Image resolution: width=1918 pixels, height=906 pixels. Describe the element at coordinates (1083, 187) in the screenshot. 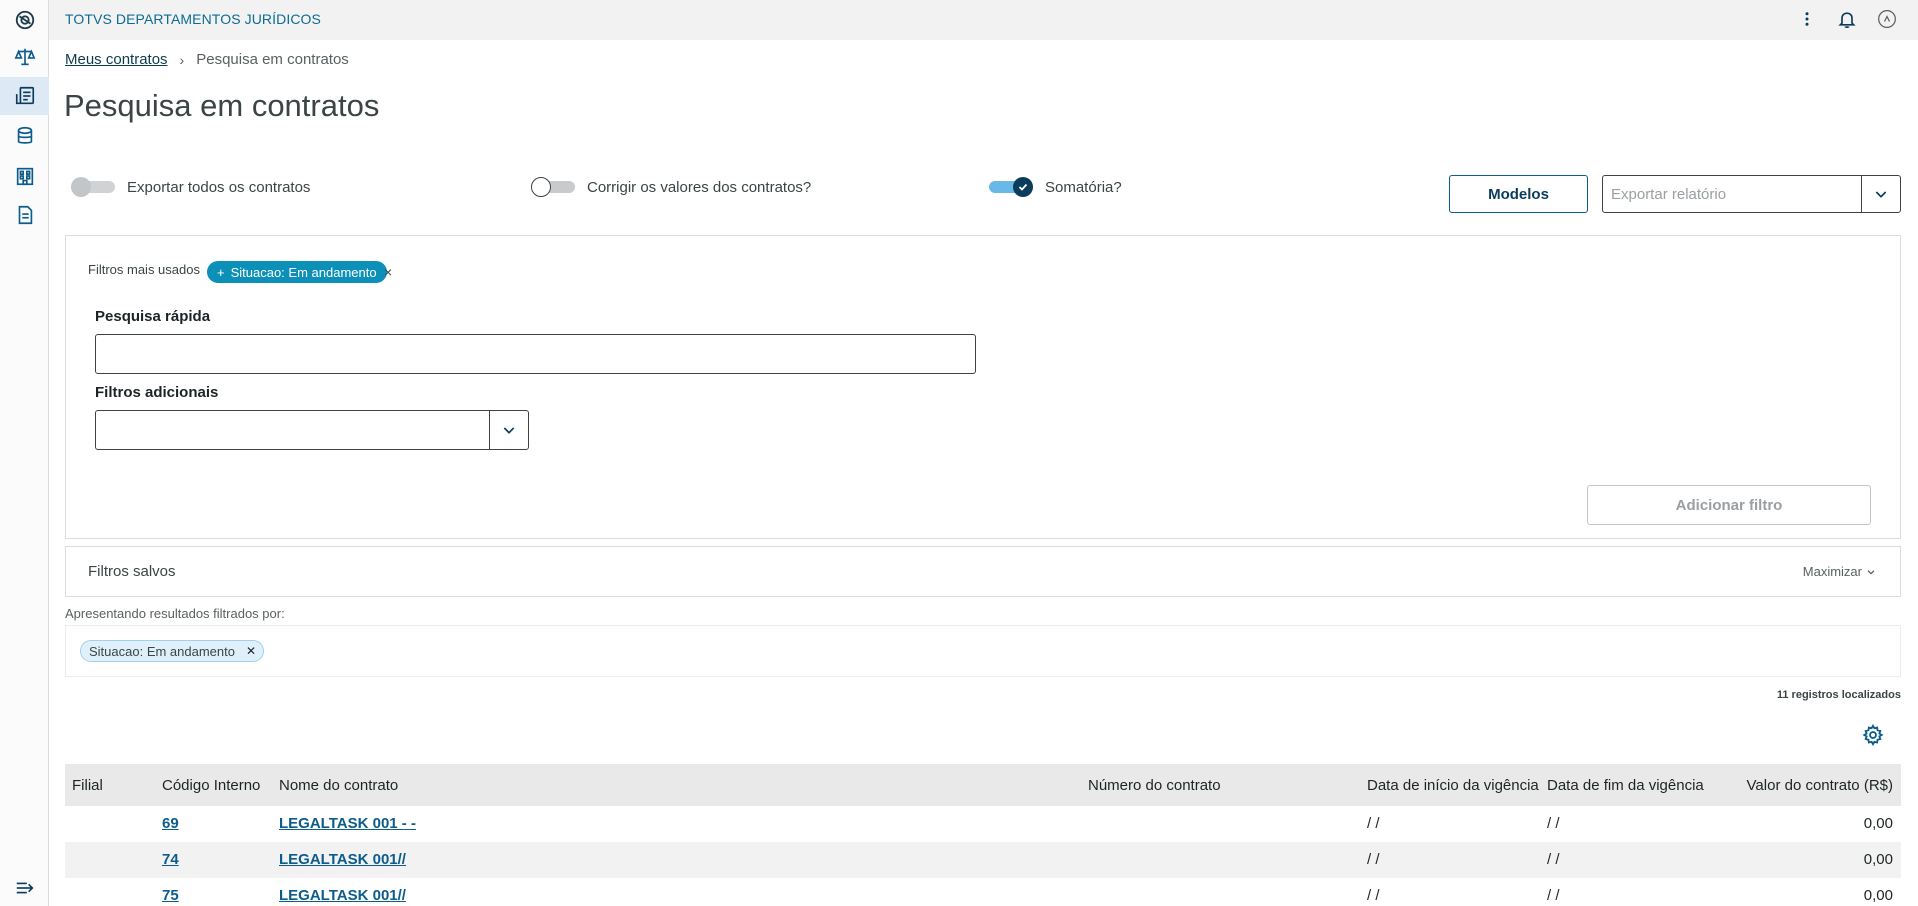

I see `sum-label: Somatória?` at that location.